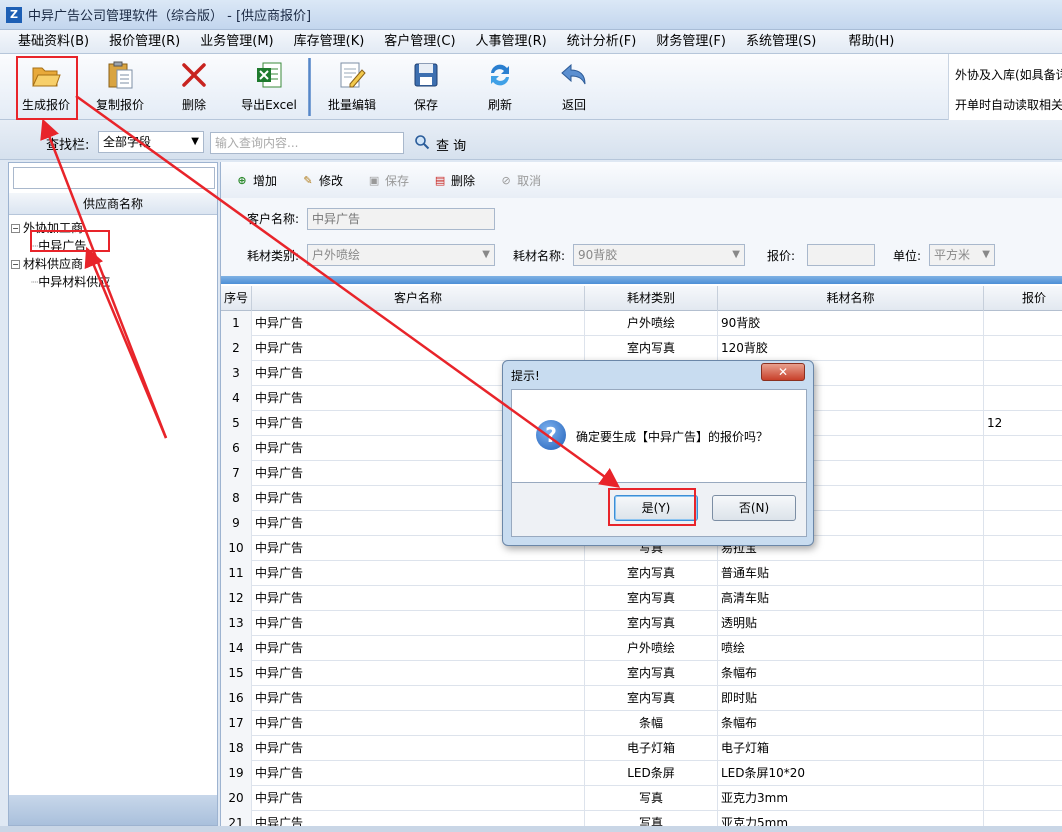  I want to click on table-header: 序号 客户名称 耗材类别 耗材名称 报价, so click(641, 298).